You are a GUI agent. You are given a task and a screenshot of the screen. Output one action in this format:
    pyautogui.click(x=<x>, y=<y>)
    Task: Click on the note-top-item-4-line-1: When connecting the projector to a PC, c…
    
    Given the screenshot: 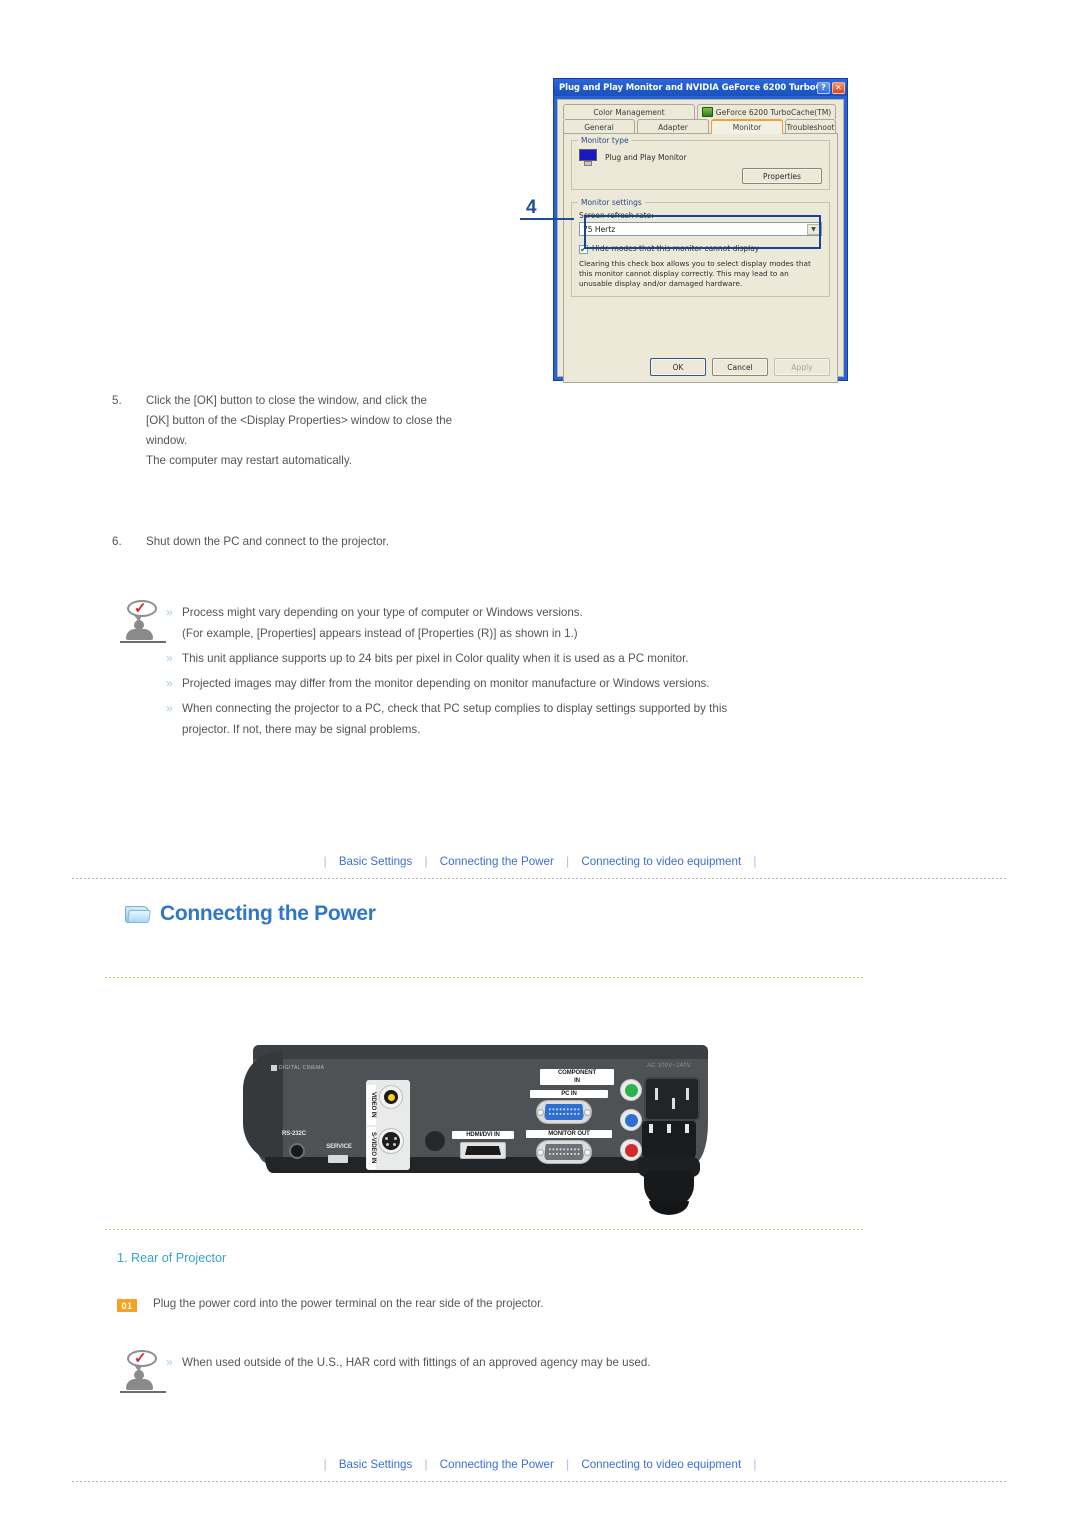 What is the action you would take?
    pyautogui.click(x=455, y=708)
    